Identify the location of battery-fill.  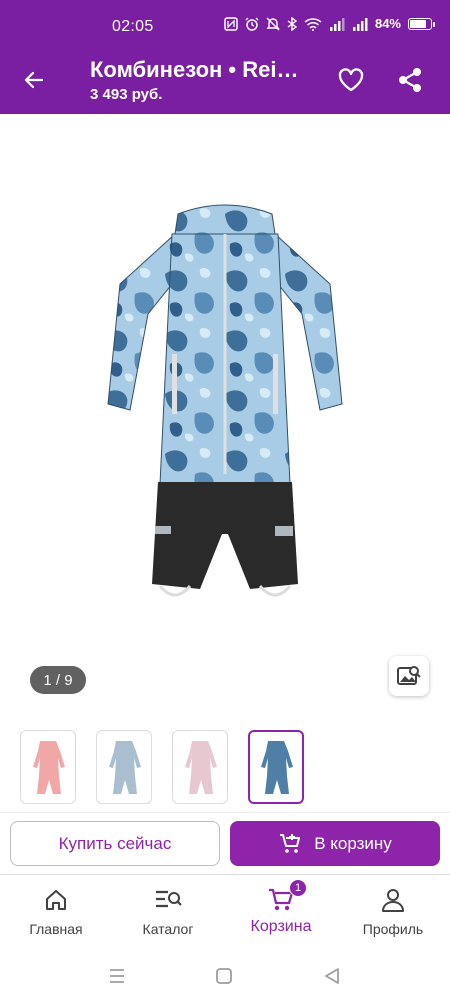
(418, 23).